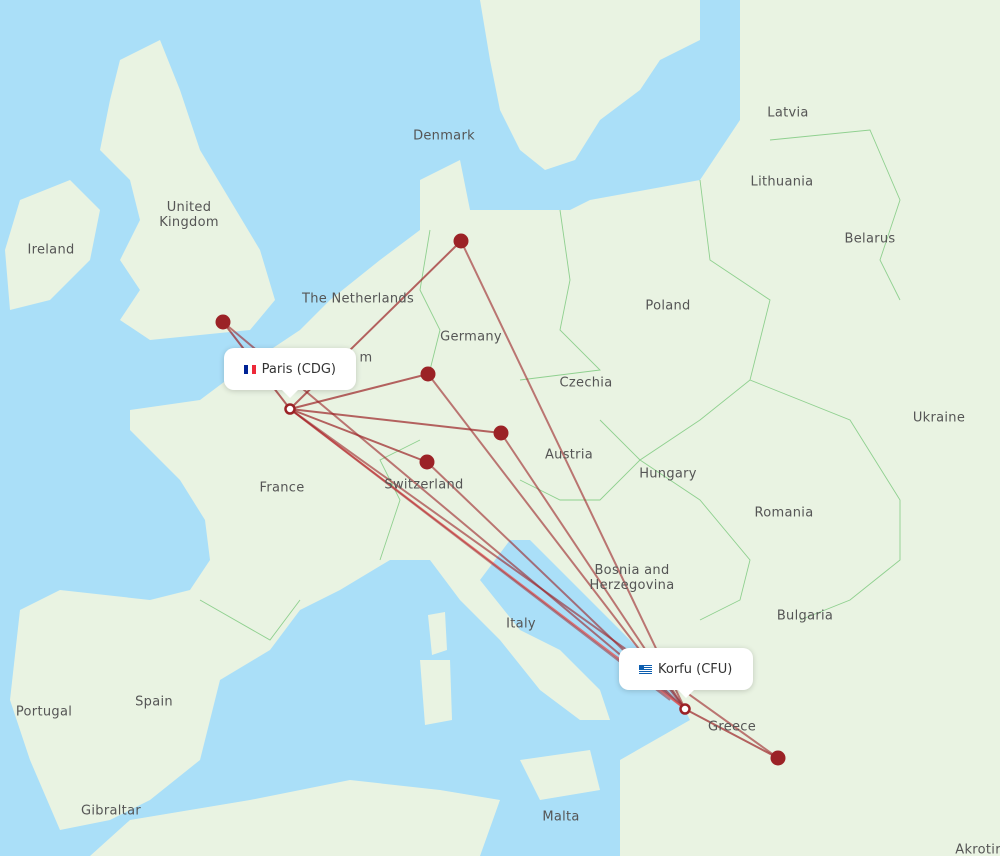 The width and height of the screenshot is (1000, 856). Describe the element at coordinates (805, 616) in the screenshot. I see `label-bulgaria: Bulgaria` at that location.